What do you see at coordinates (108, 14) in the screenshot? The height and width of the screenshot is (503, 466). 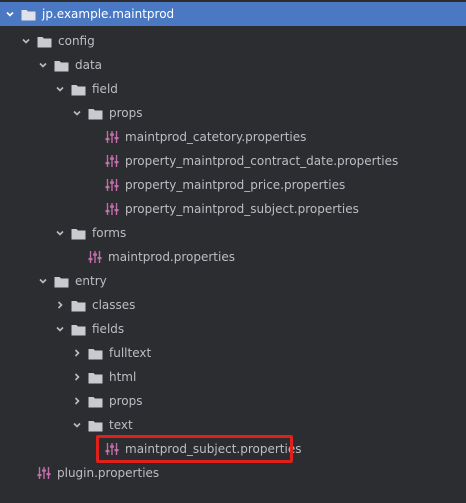 I see `tree-node-label: jp.example.maintprod` at bounding box center [108, 14].